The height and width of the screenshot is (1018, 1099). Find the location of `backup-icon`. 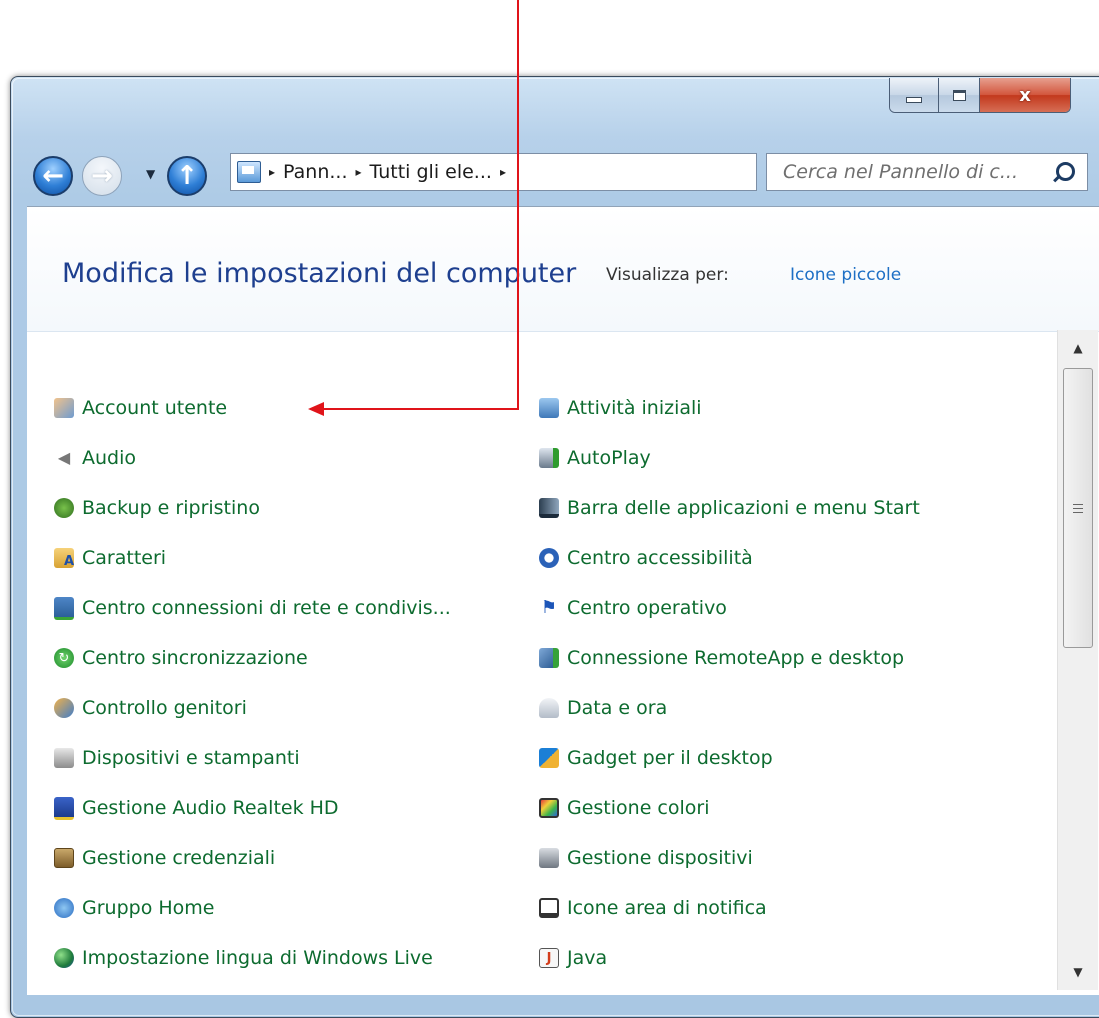

backup-icon is located at coordinates (64, 508).